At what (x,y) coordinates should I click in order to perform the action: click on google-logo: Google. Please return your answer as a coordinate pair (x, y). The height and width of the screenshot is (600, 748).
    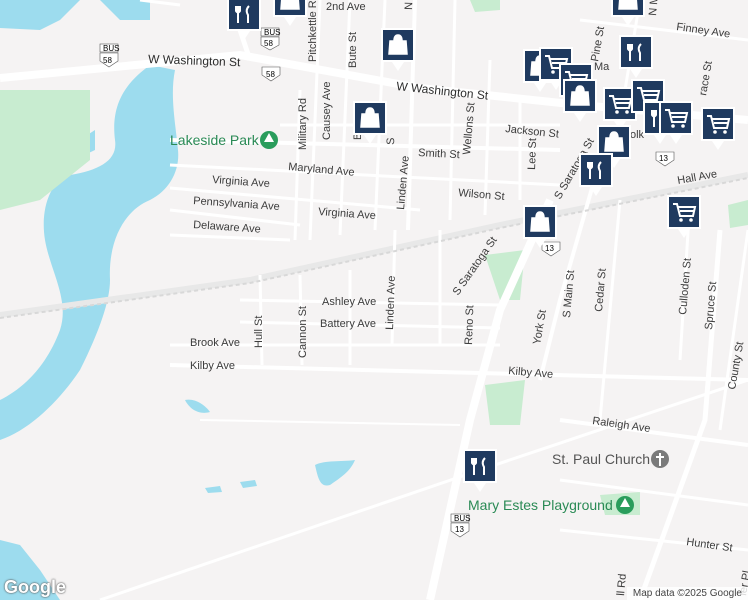
    Looking at the image, I should click on (35, 587).